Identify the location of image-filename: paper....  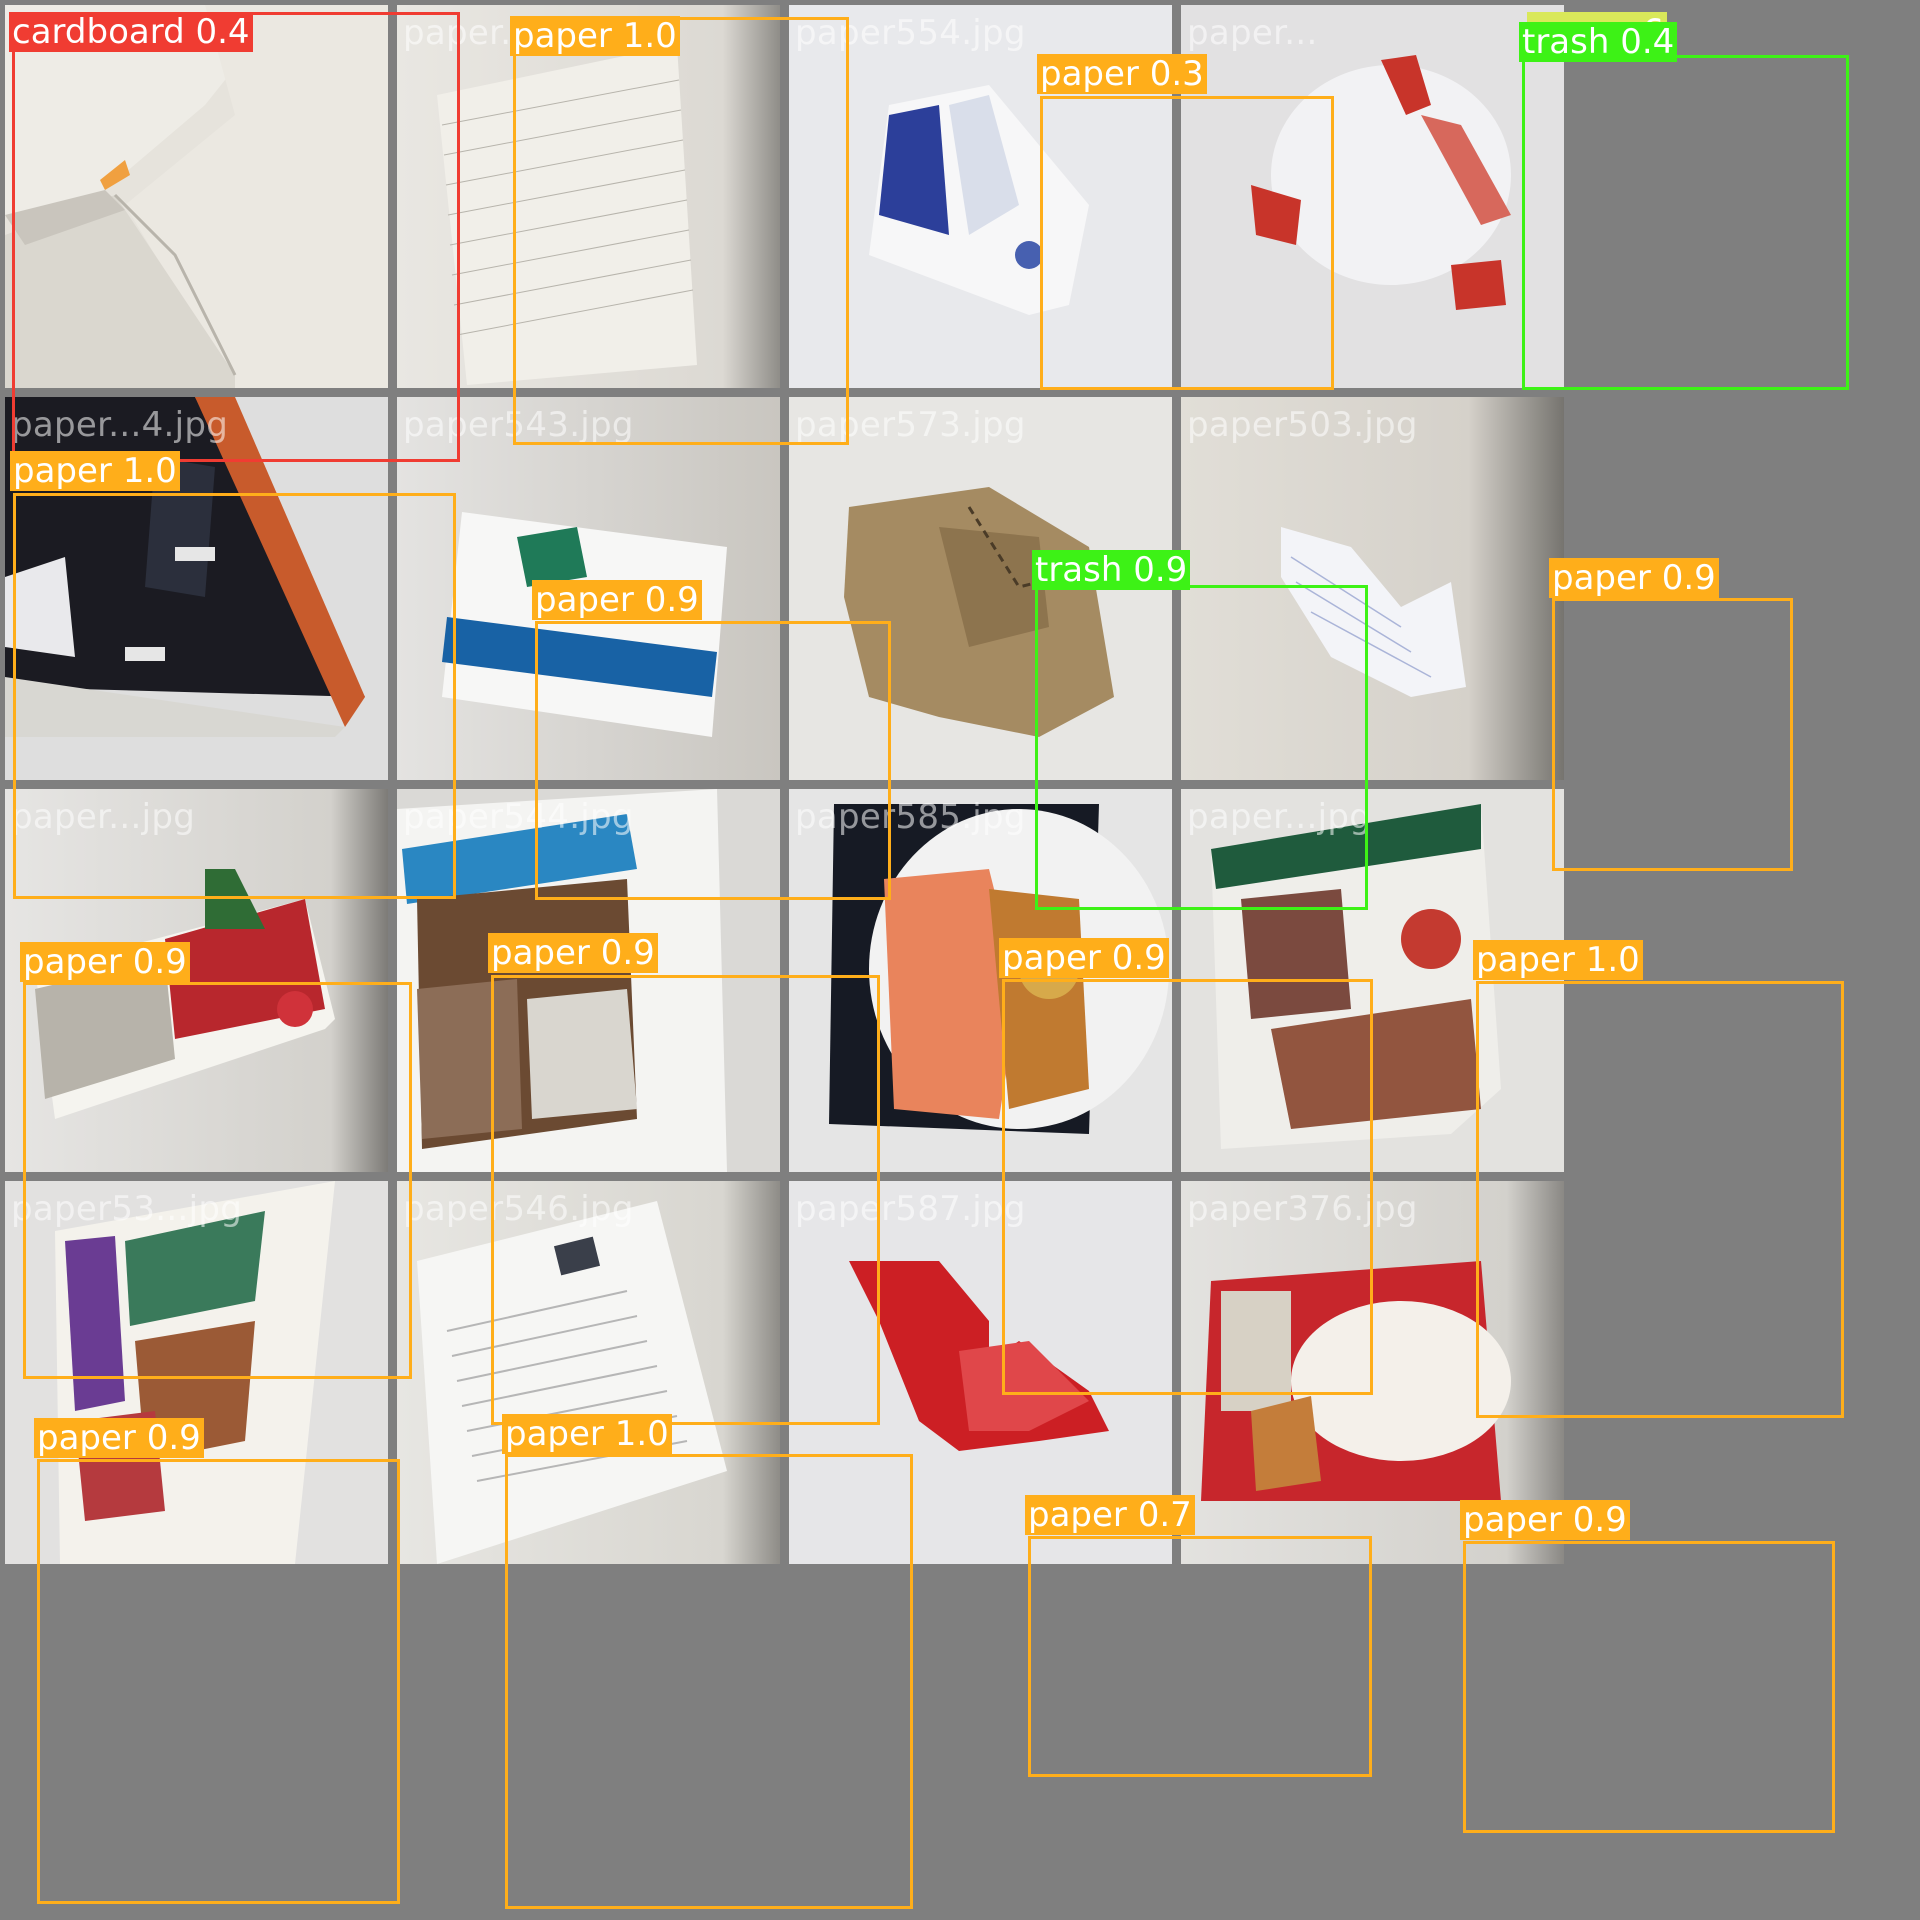
(1252, 33).